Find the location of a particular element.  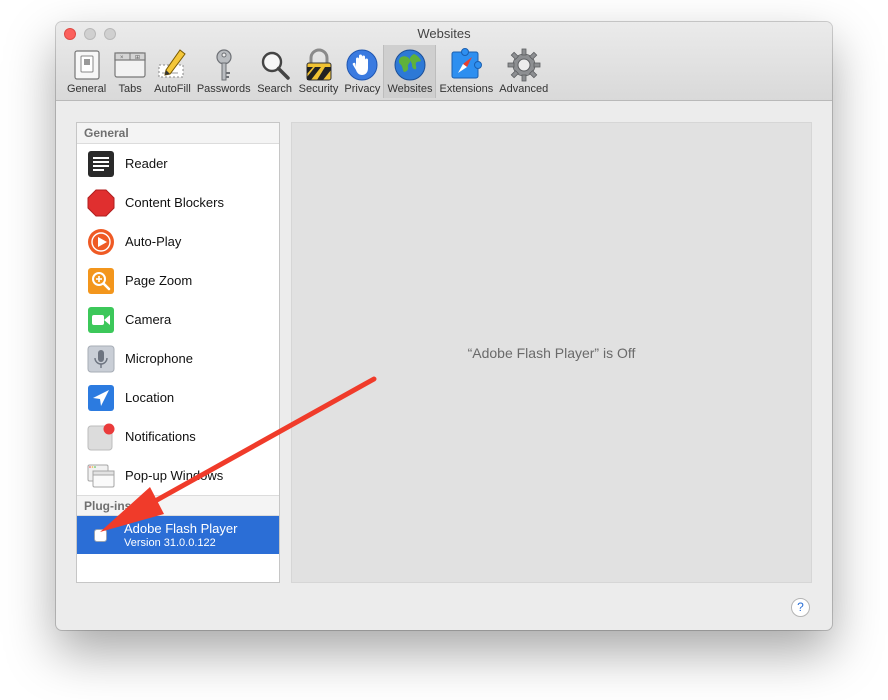

sidebar-item-label: Microphone is located at coordinates (159, 358).